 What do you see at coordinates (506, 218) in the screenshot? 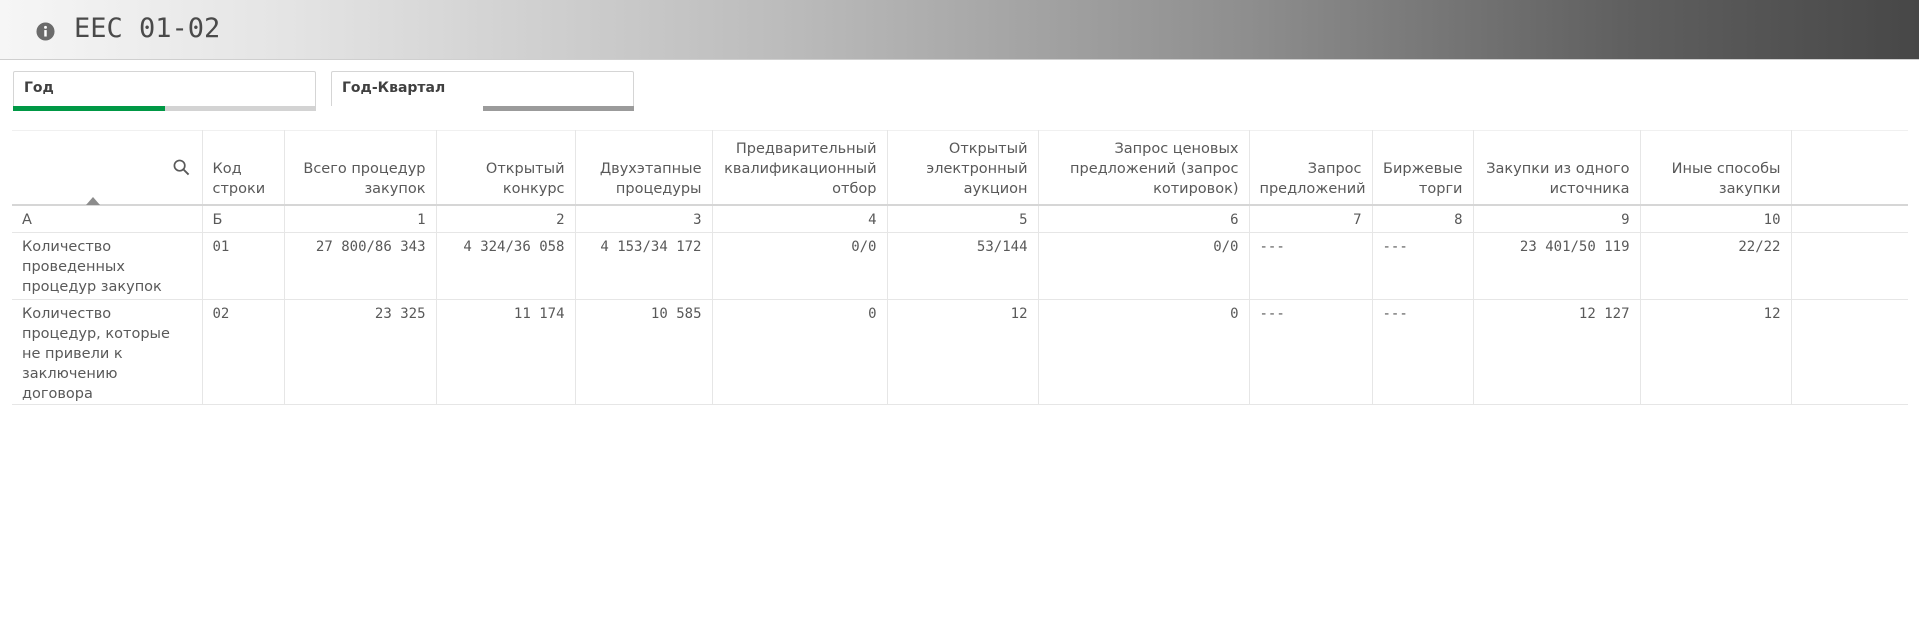
I see `table-cell: 2` at bounding box center [506, 218].